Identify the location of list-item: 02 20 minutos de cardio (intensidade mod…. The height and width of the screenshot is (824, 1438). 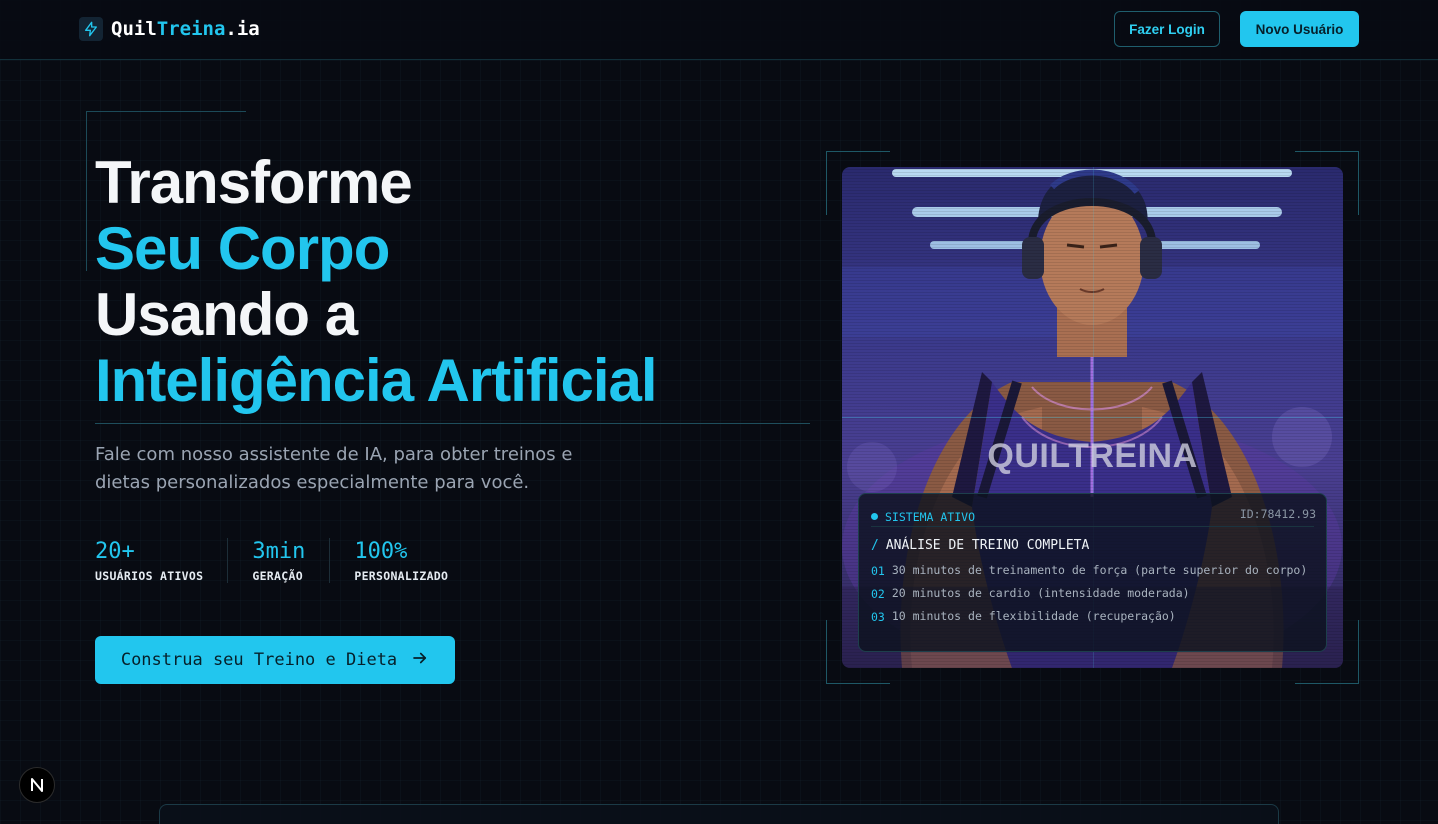
(1093, 594).